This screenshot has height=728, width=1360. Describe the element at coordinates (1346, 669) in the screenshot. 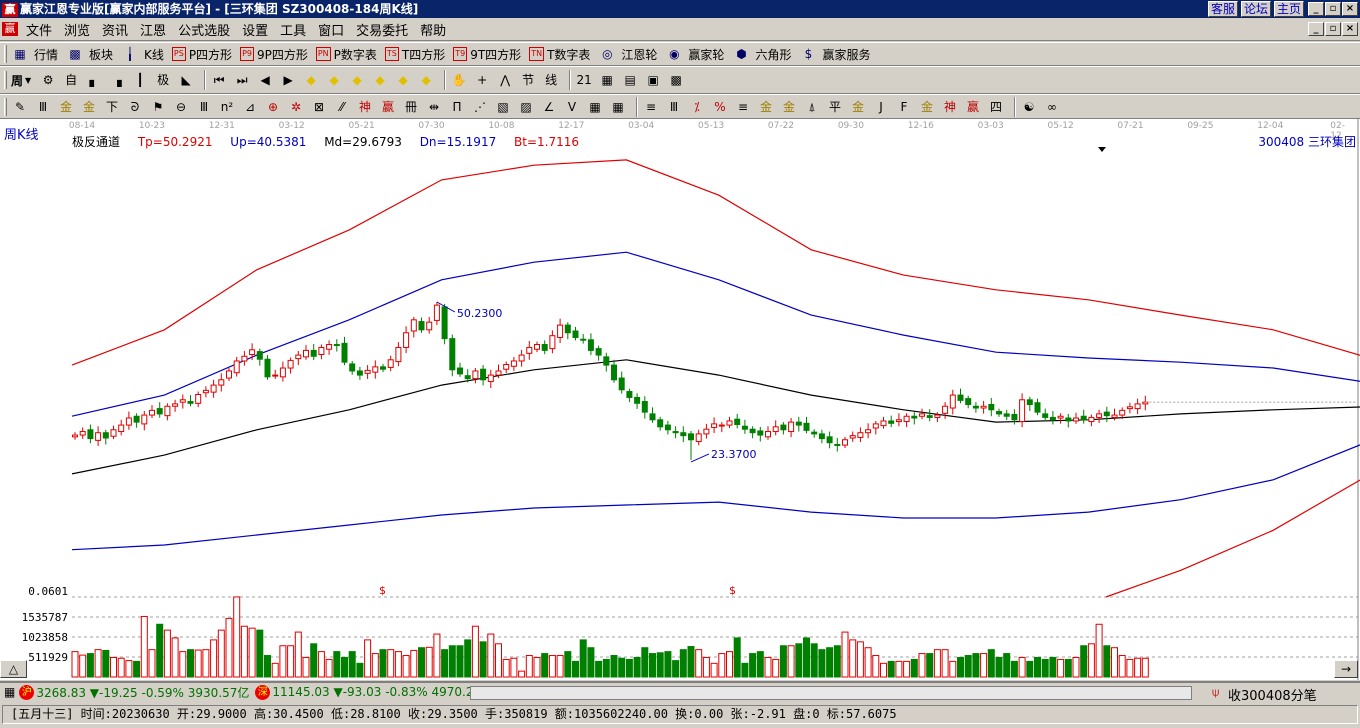

I see `scroll-right-button: →` at that location.